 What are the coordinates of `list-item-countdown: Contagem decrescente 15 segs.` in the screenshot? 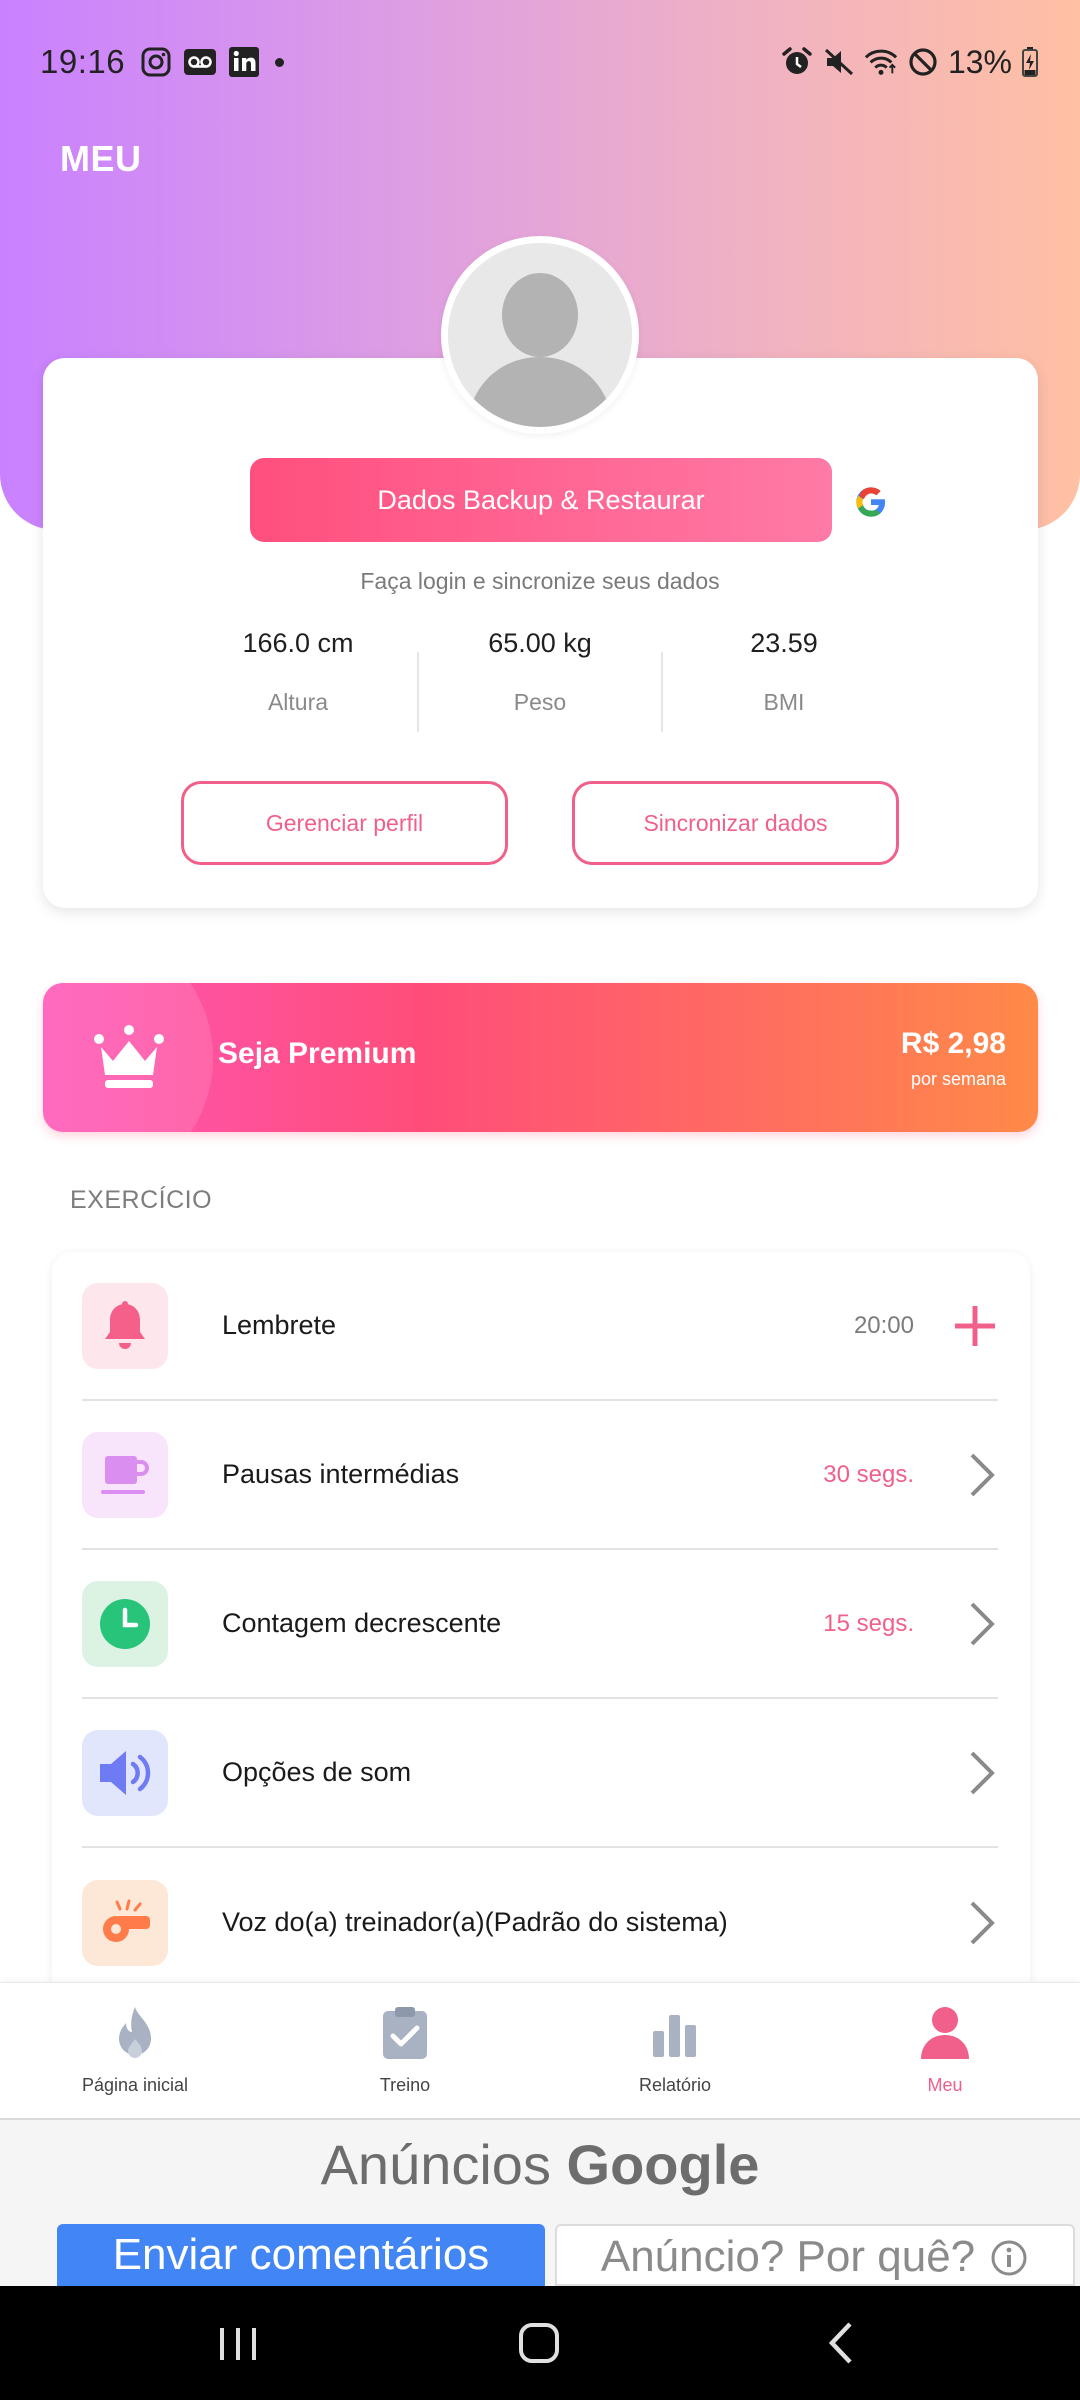 It's located at (540, 1624).